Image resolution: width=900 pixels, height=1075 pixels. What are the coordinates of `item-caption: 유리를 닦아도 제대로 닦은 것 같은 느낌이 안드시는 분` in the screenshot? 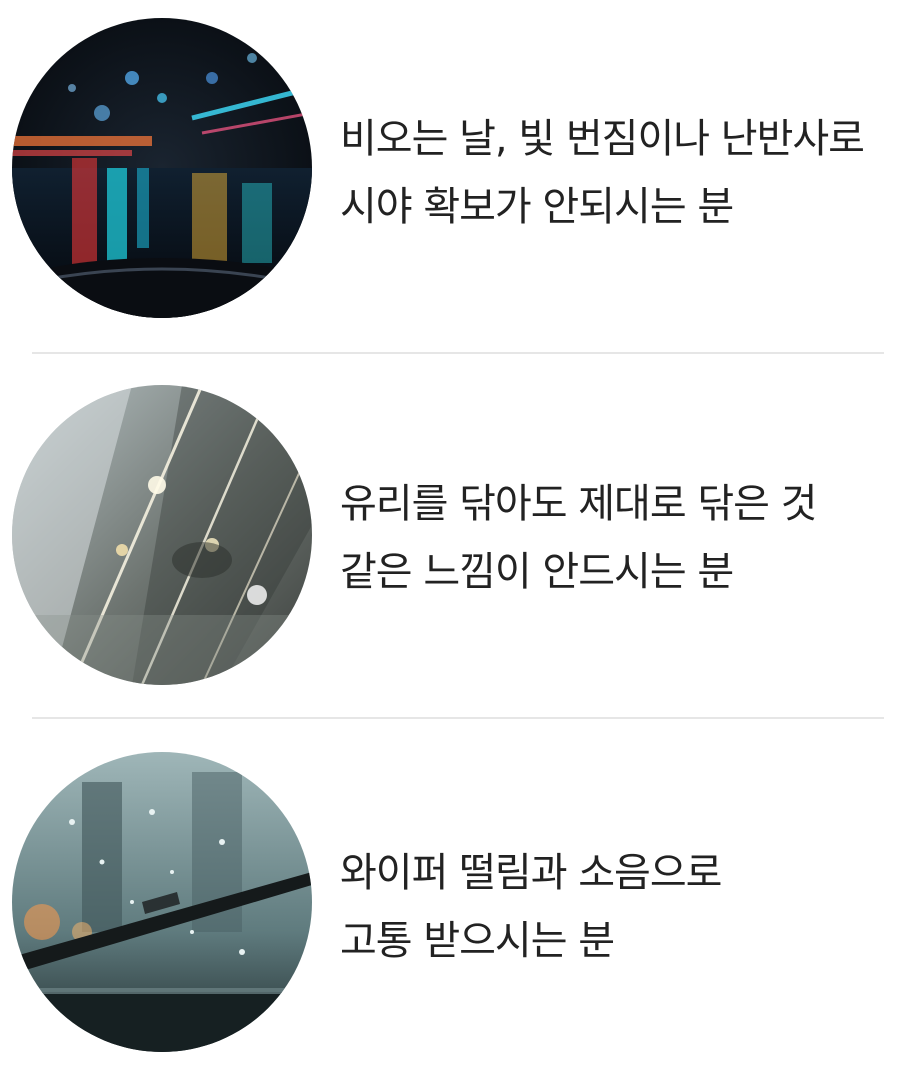 It's located at (612, 538).